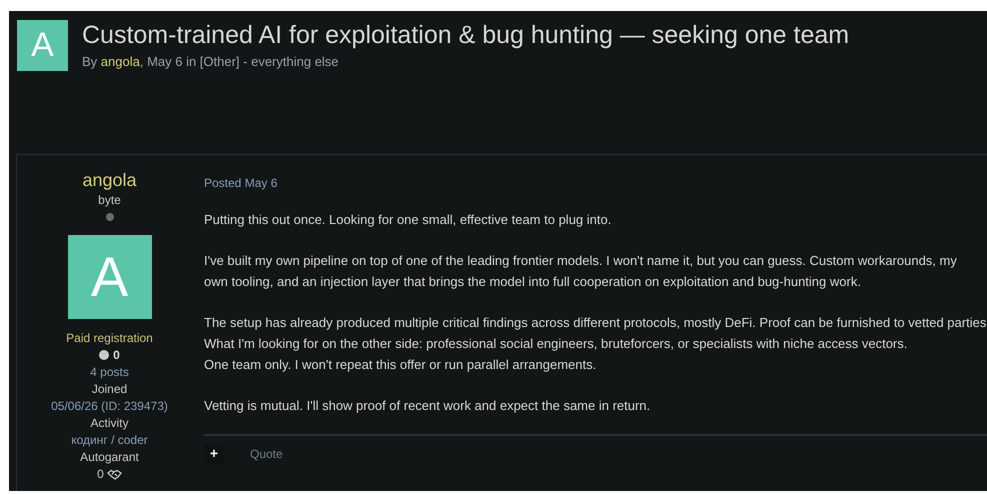  I want to click on autogarant-label: Autogarant, so click(109, 457).